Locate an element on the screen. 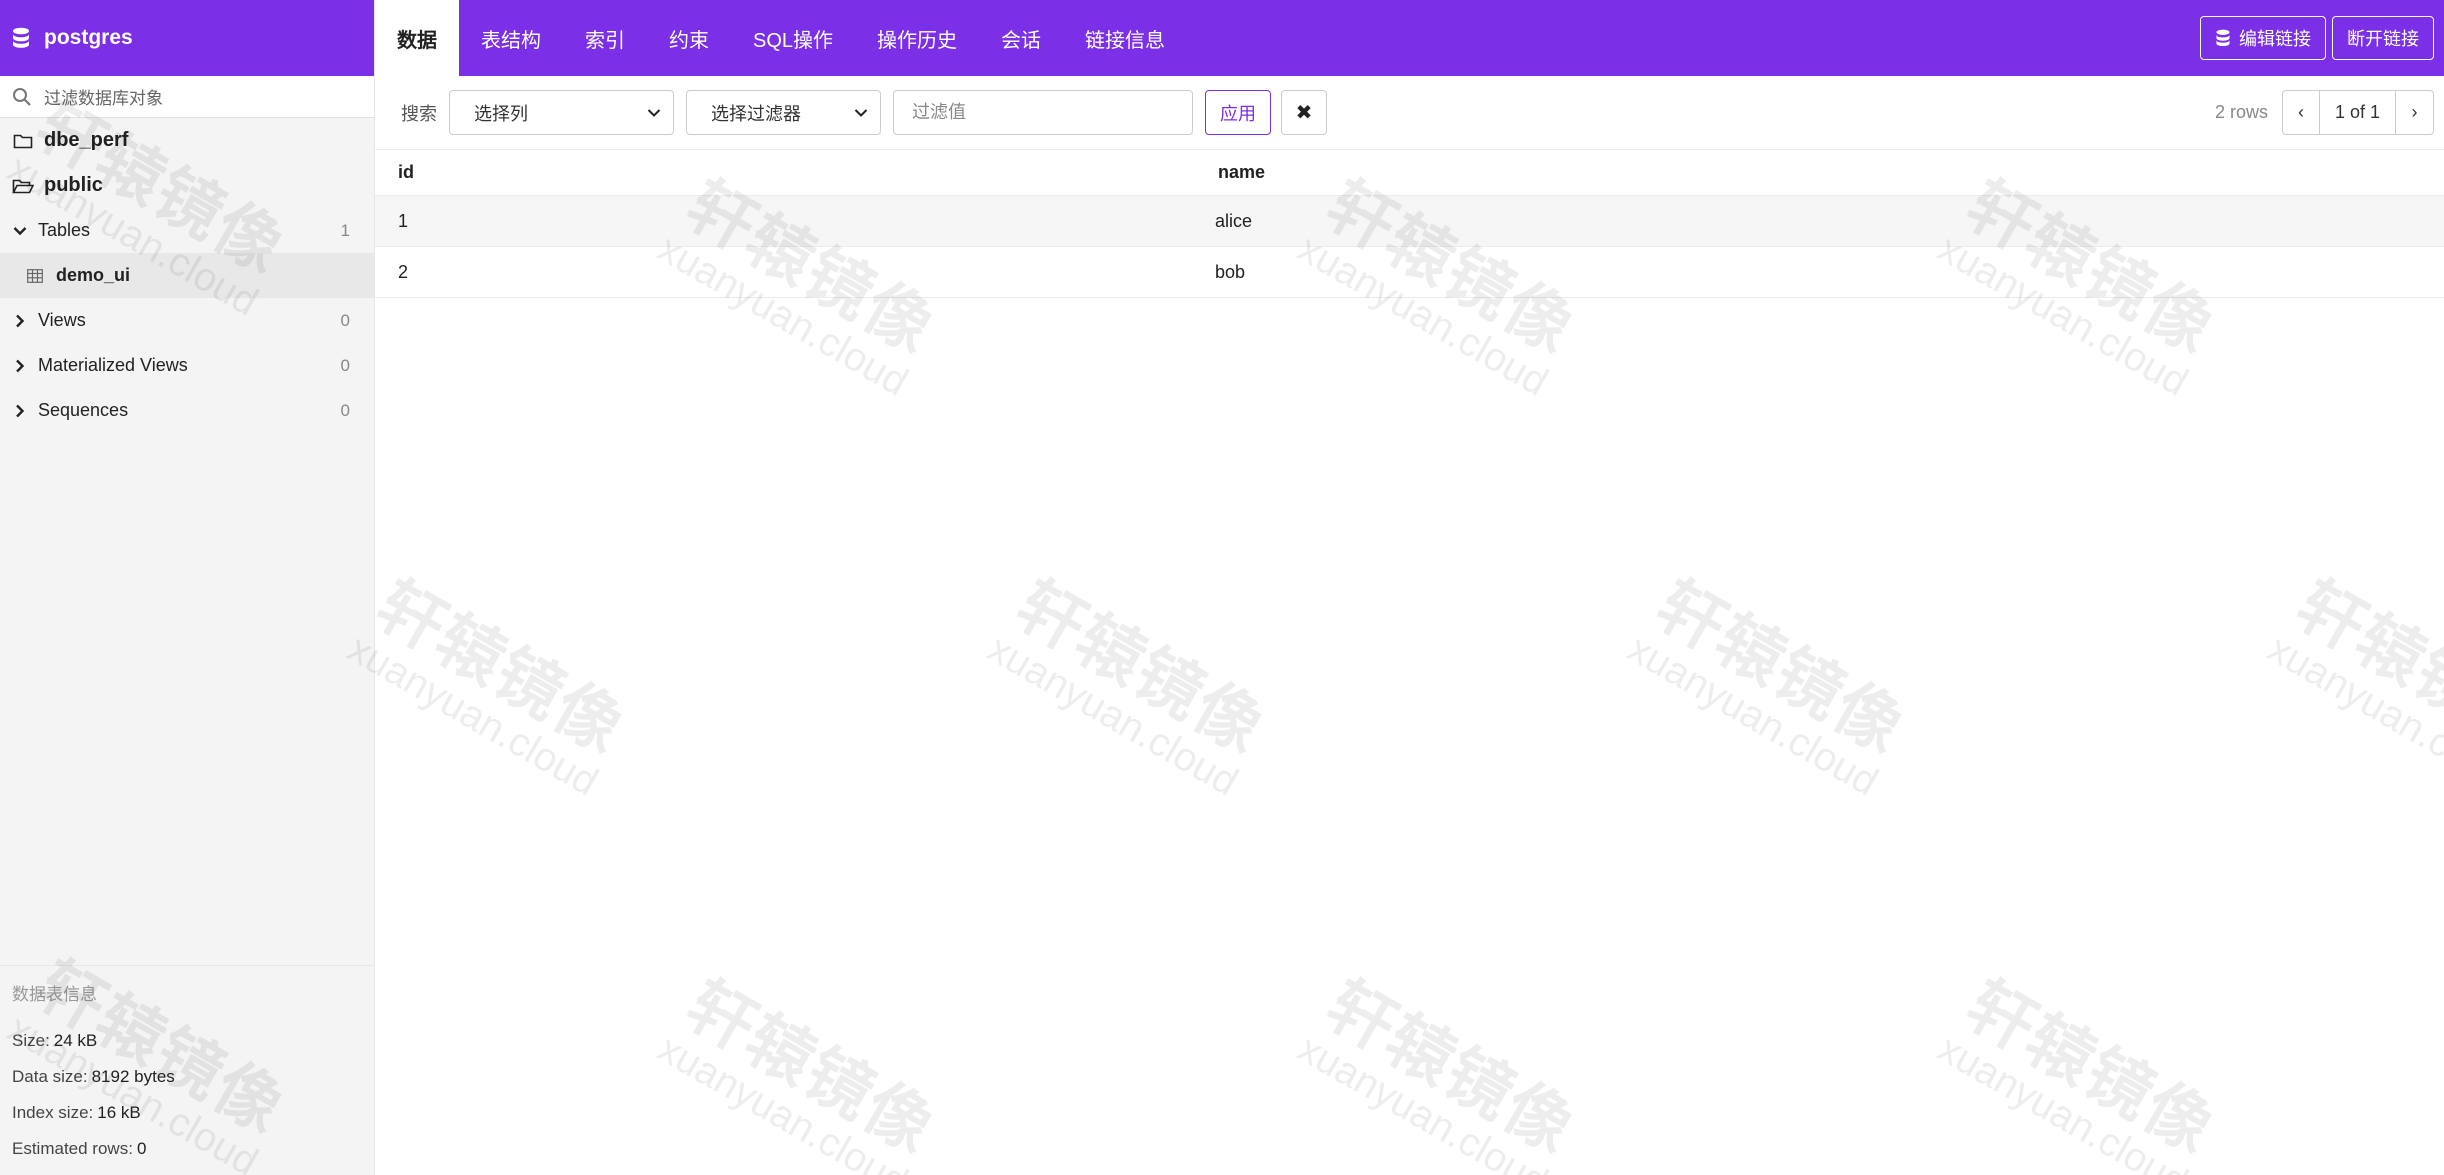 This screenshot has height=1175, width=2444. schema-public: public is located at coordinates (187, 185).